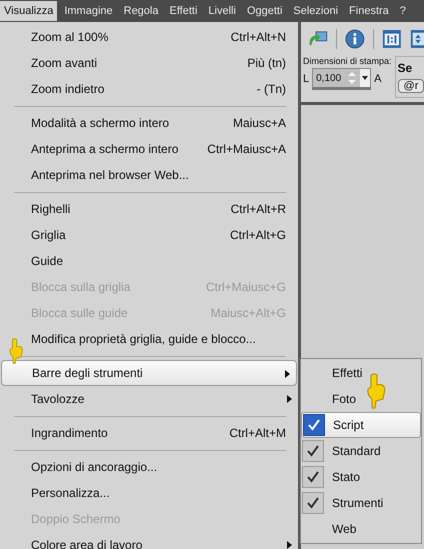 The width and height of the screenshot is (424, 549). Describe the element at coordinates (183, 11) in the screenshot. I see `menu-bar-item: Effetti` at that location.